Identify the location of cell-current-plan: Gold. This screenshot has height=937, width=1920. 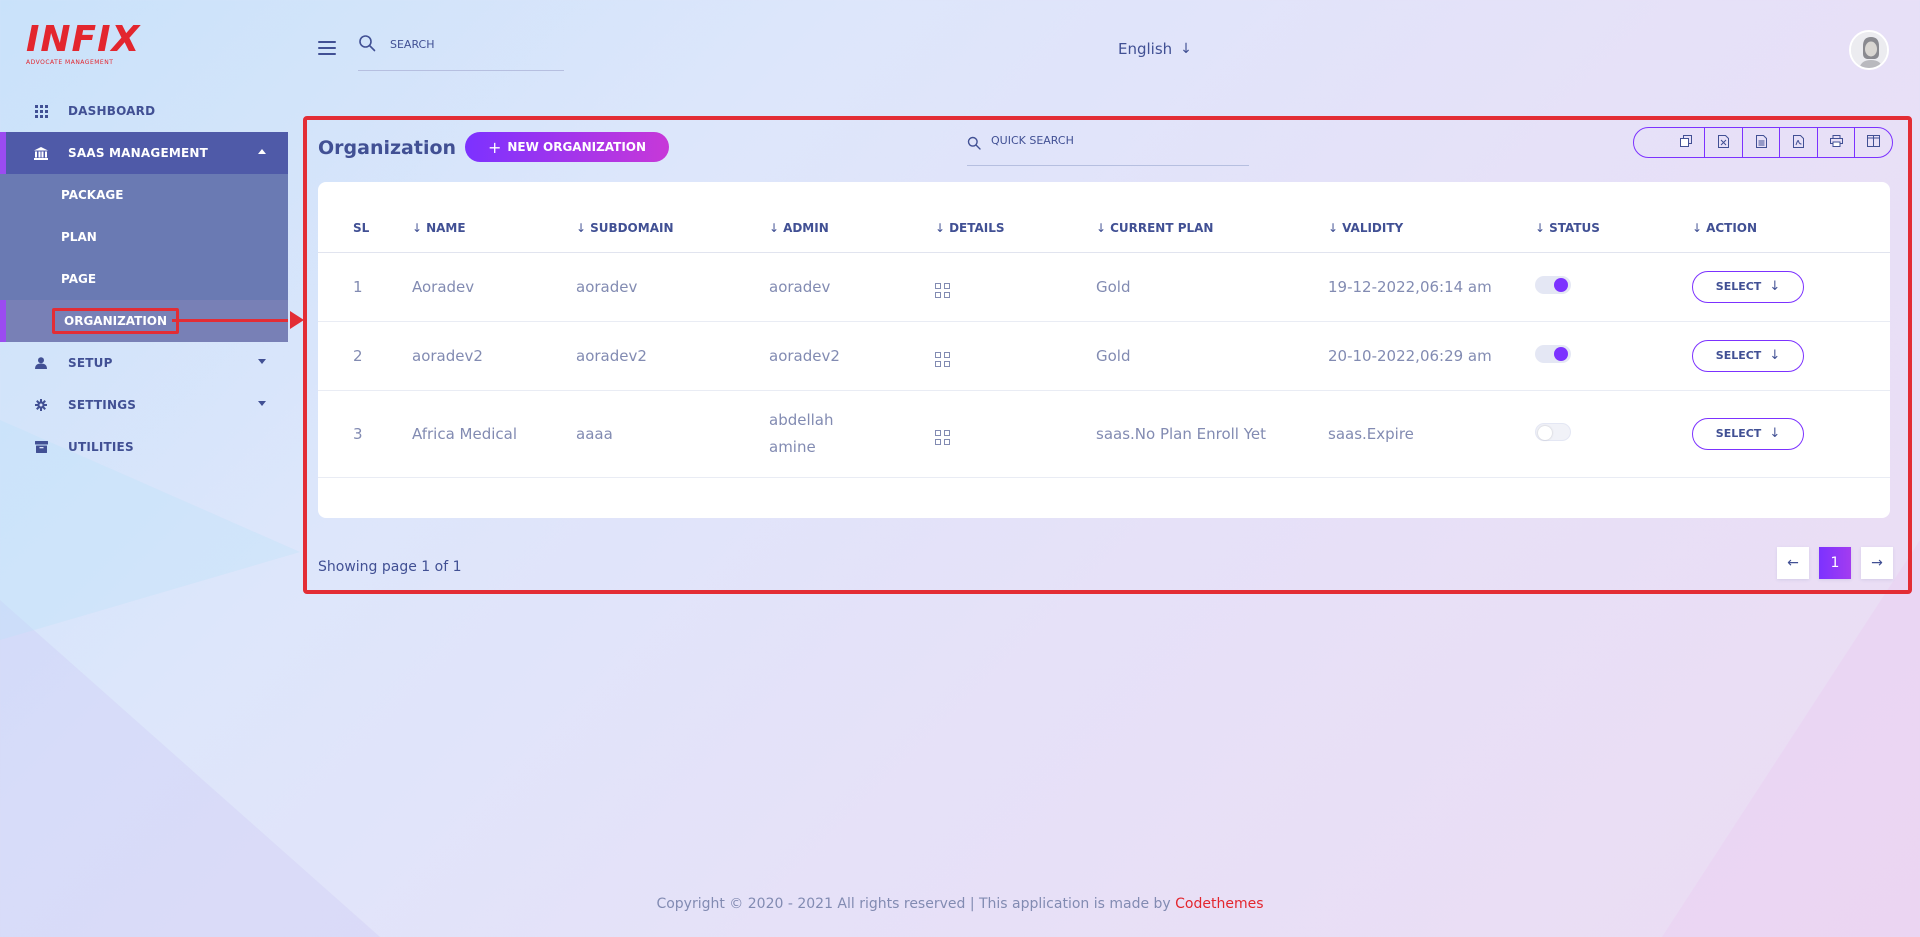
(1212, 287).